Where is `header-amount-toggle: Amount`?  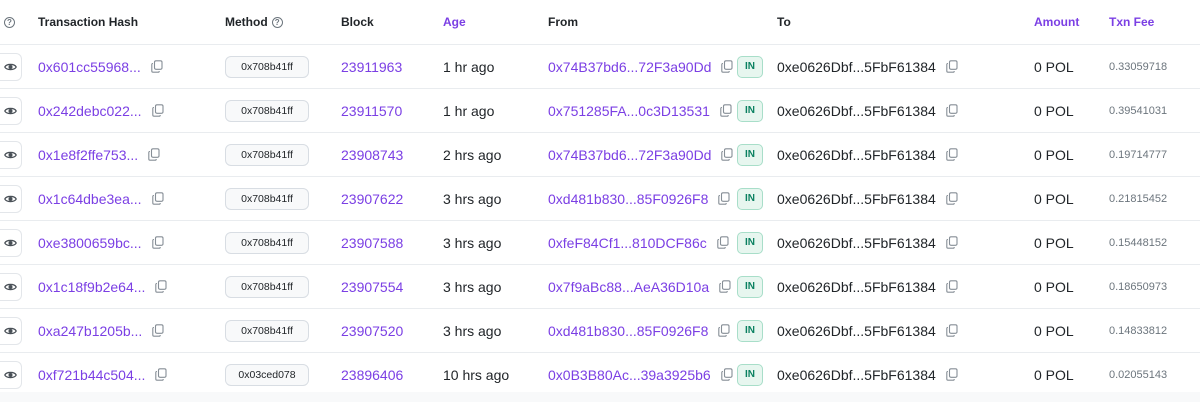 header-amount-toggle: Amount is located at coordinates (1056, 22).